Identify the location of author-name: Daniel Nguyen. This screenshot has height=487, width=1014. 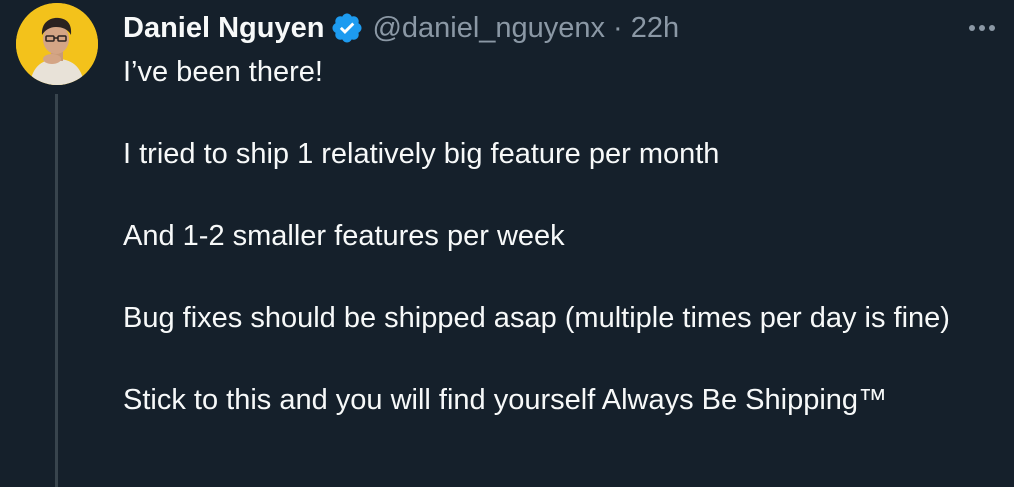
(223, 28).